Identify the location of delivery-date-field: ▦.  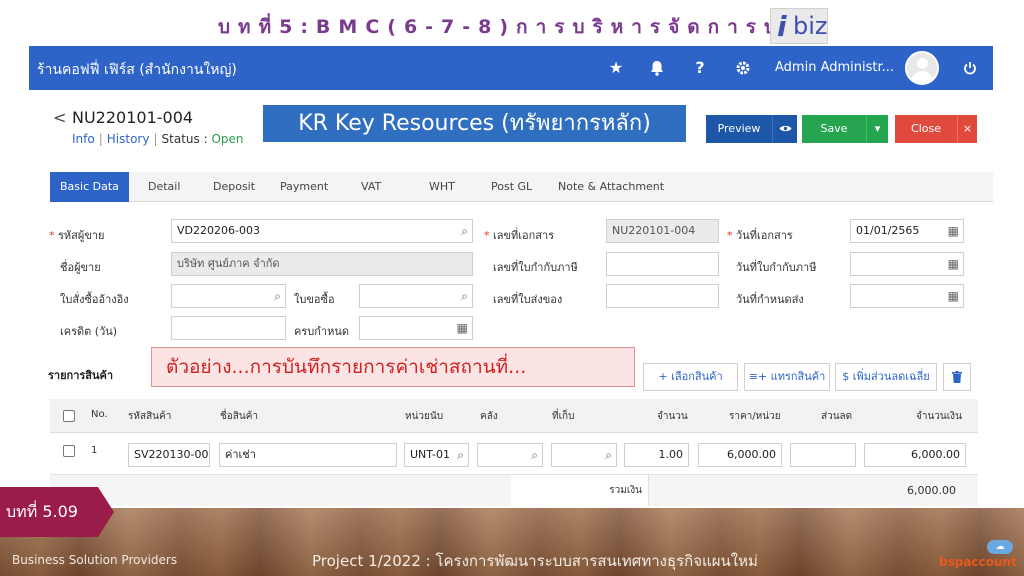
(907, 296).